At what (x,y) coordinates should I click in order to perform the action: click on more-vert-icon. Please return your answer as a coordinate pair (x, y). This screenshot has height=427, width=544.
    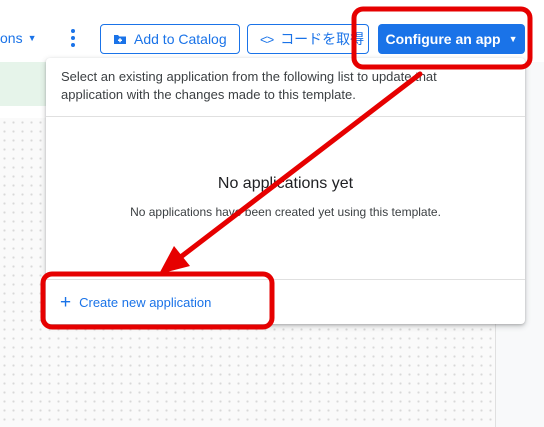
    Looking at the image, I should click on (73, 38).